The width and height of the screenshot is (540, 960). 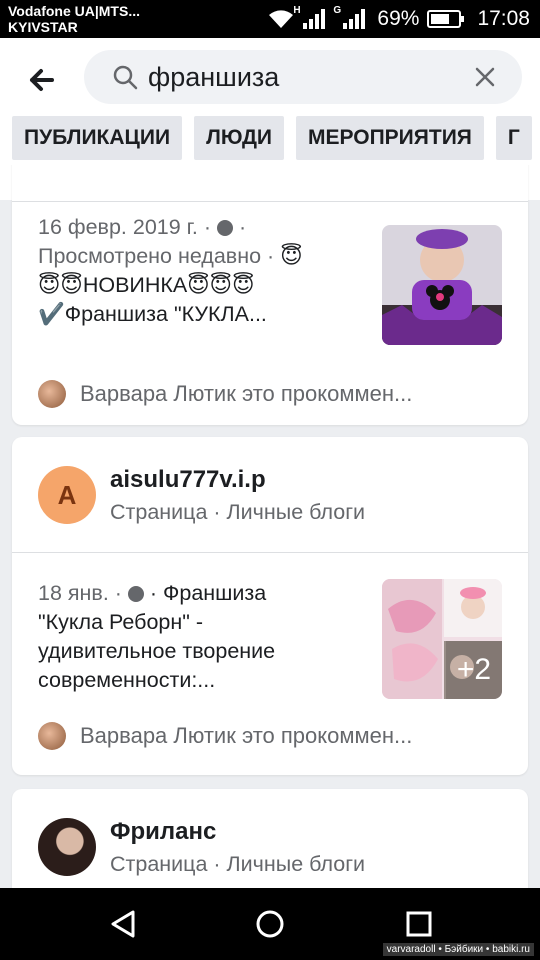 I want to click on battery-icon, so click(x=446, y=19).